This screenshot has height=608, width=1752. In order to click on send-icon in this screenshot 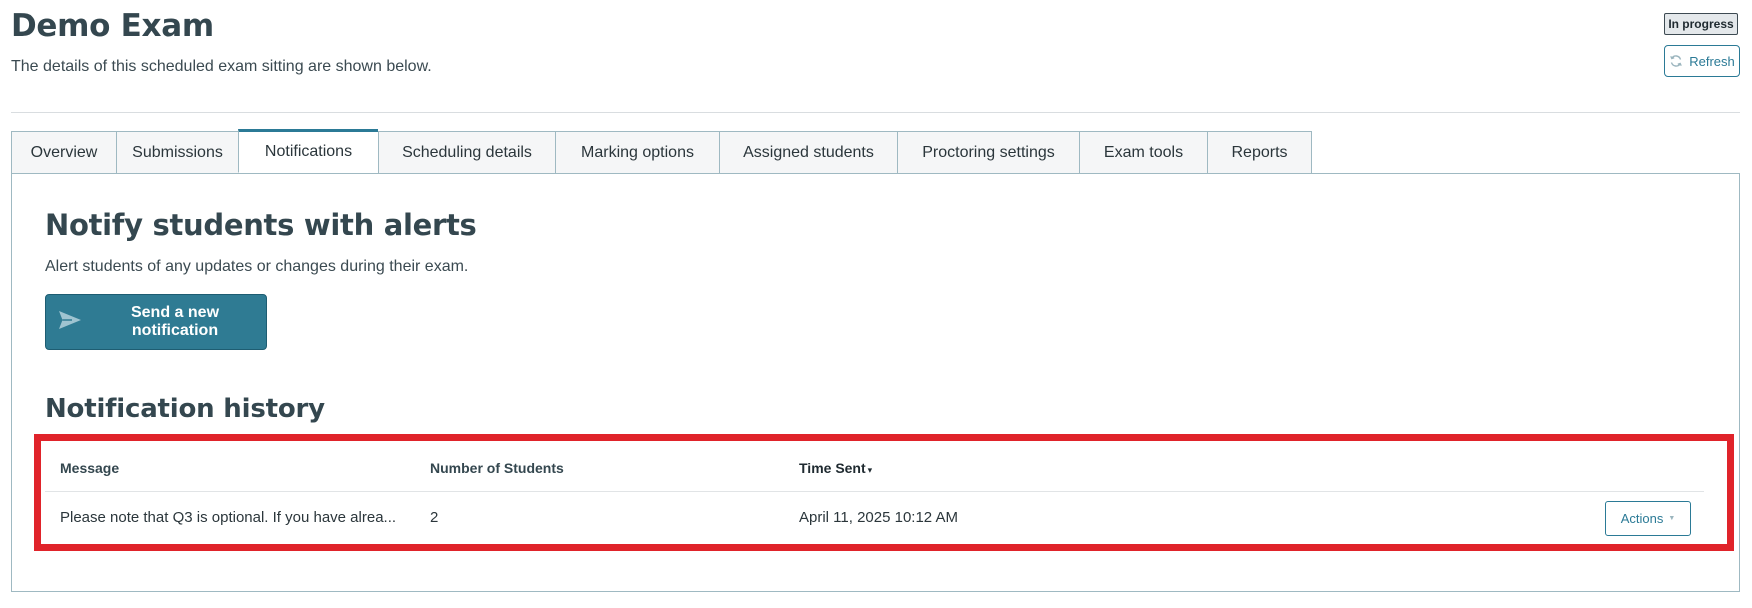, I will do `click(70, 322)`.